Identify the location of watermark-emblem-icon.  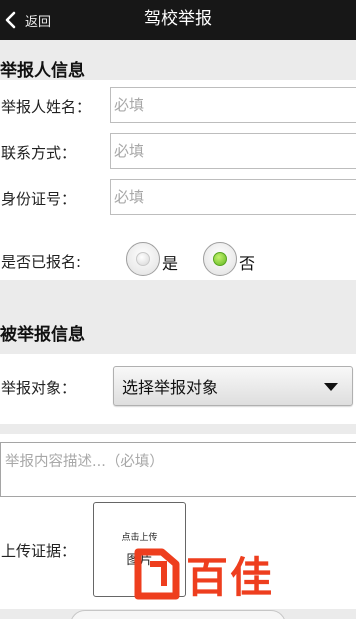
(157, 574).